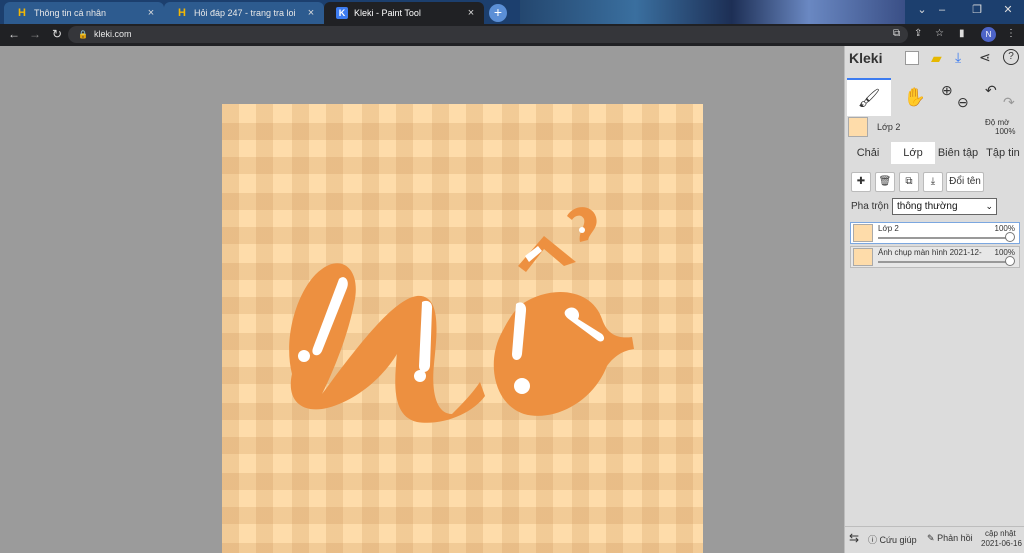 The height and width of the screenshot is (553, 1024). What do you see at coordinates (488, 34) in the screenshot?
I see `address-bar: 🔒 kleki.com` at bounding box center [488, 34].